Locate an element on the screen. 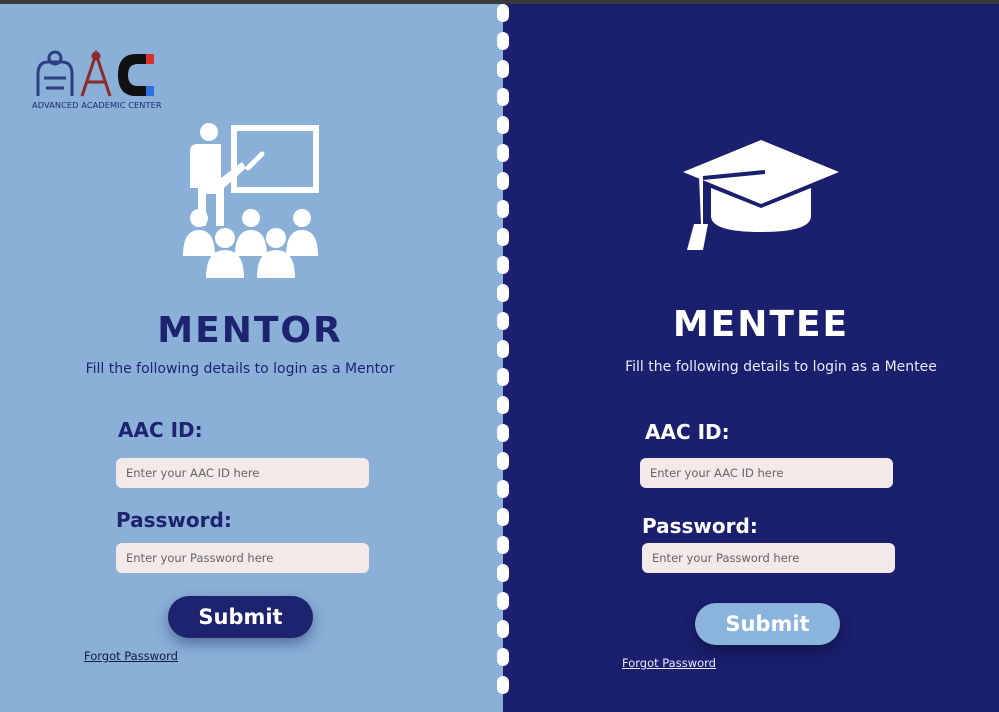  mentor-forgot-password-link: Forgot Password is located at coordinates (131, 656).